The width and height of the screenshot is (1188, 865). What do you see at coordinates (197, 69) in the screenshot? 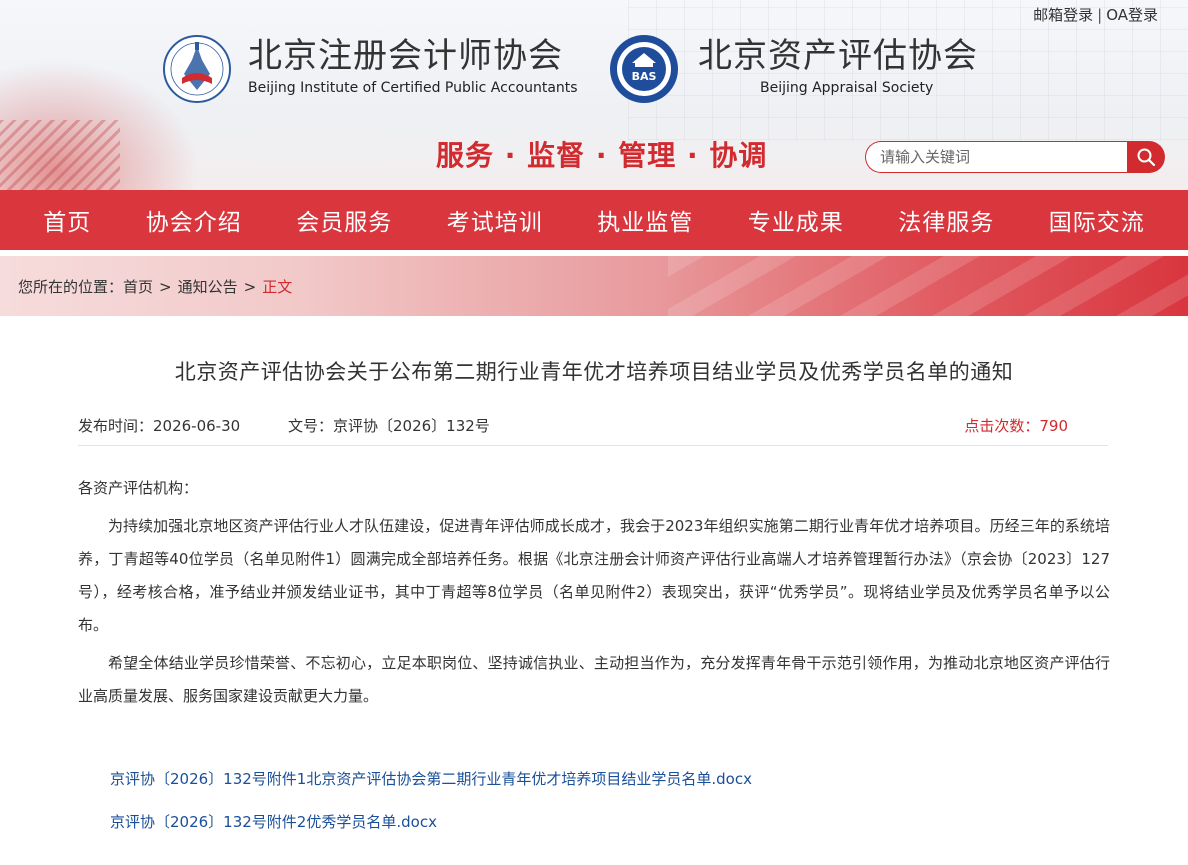
I see `bicpa-emblem-icon` at bounding box center [197, 69].